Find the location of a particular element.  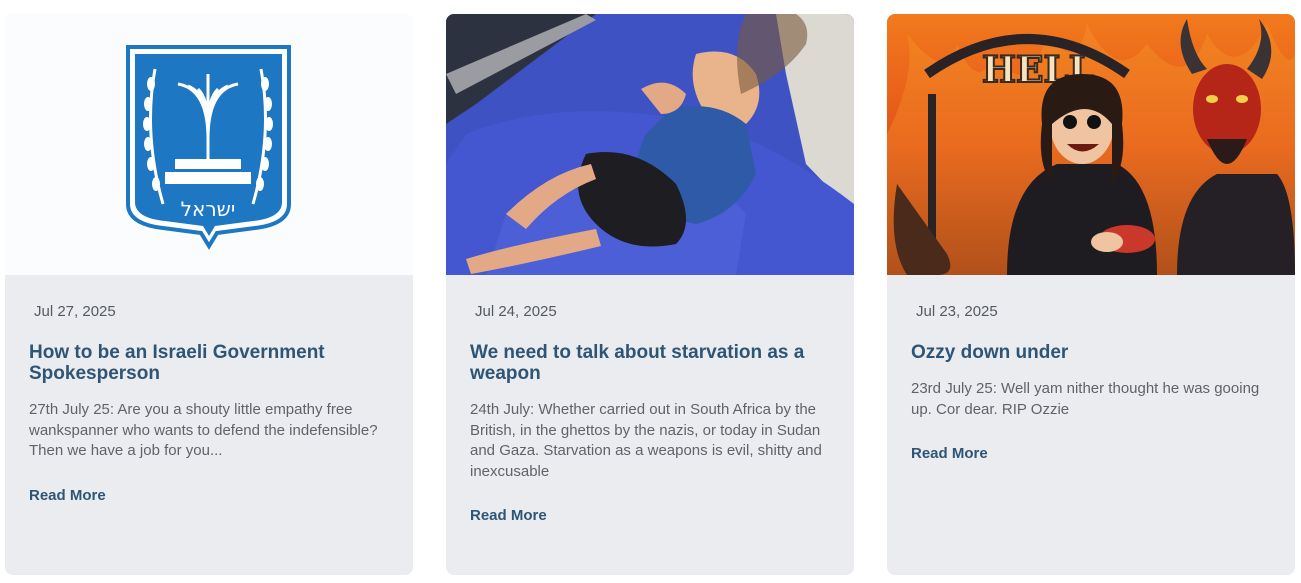

post-thumbnail is located at coordinates (650, 144).